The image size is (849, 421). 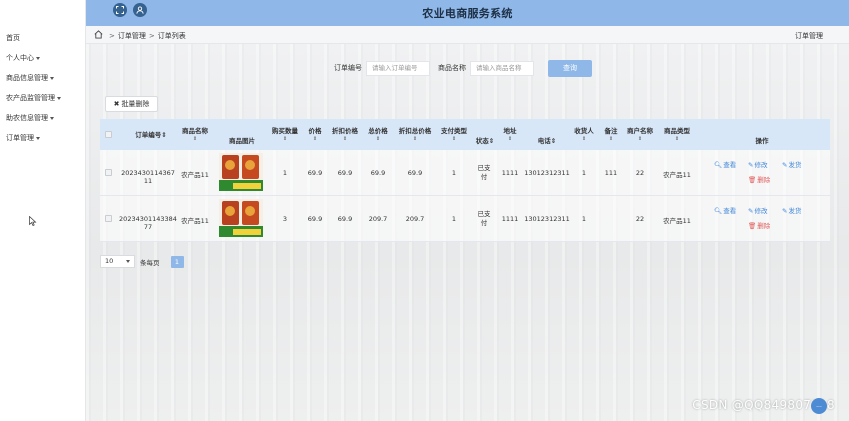 What do you see at coordinates (752, 180) in the screenshot?
I see `trash-icon: 🗑︎` at bounding box center [752, 180].